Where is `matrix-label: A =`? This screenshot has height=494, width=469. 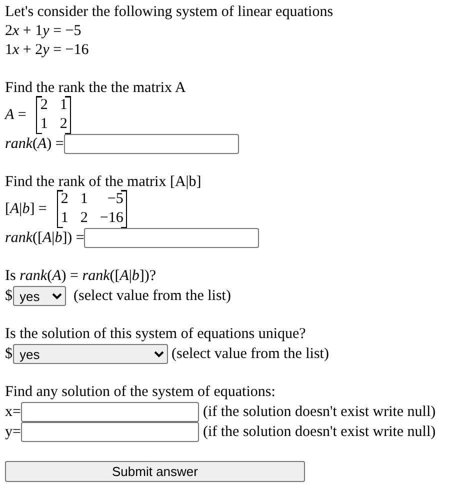 matrix-label: A = is located at coordinates (15, 115).